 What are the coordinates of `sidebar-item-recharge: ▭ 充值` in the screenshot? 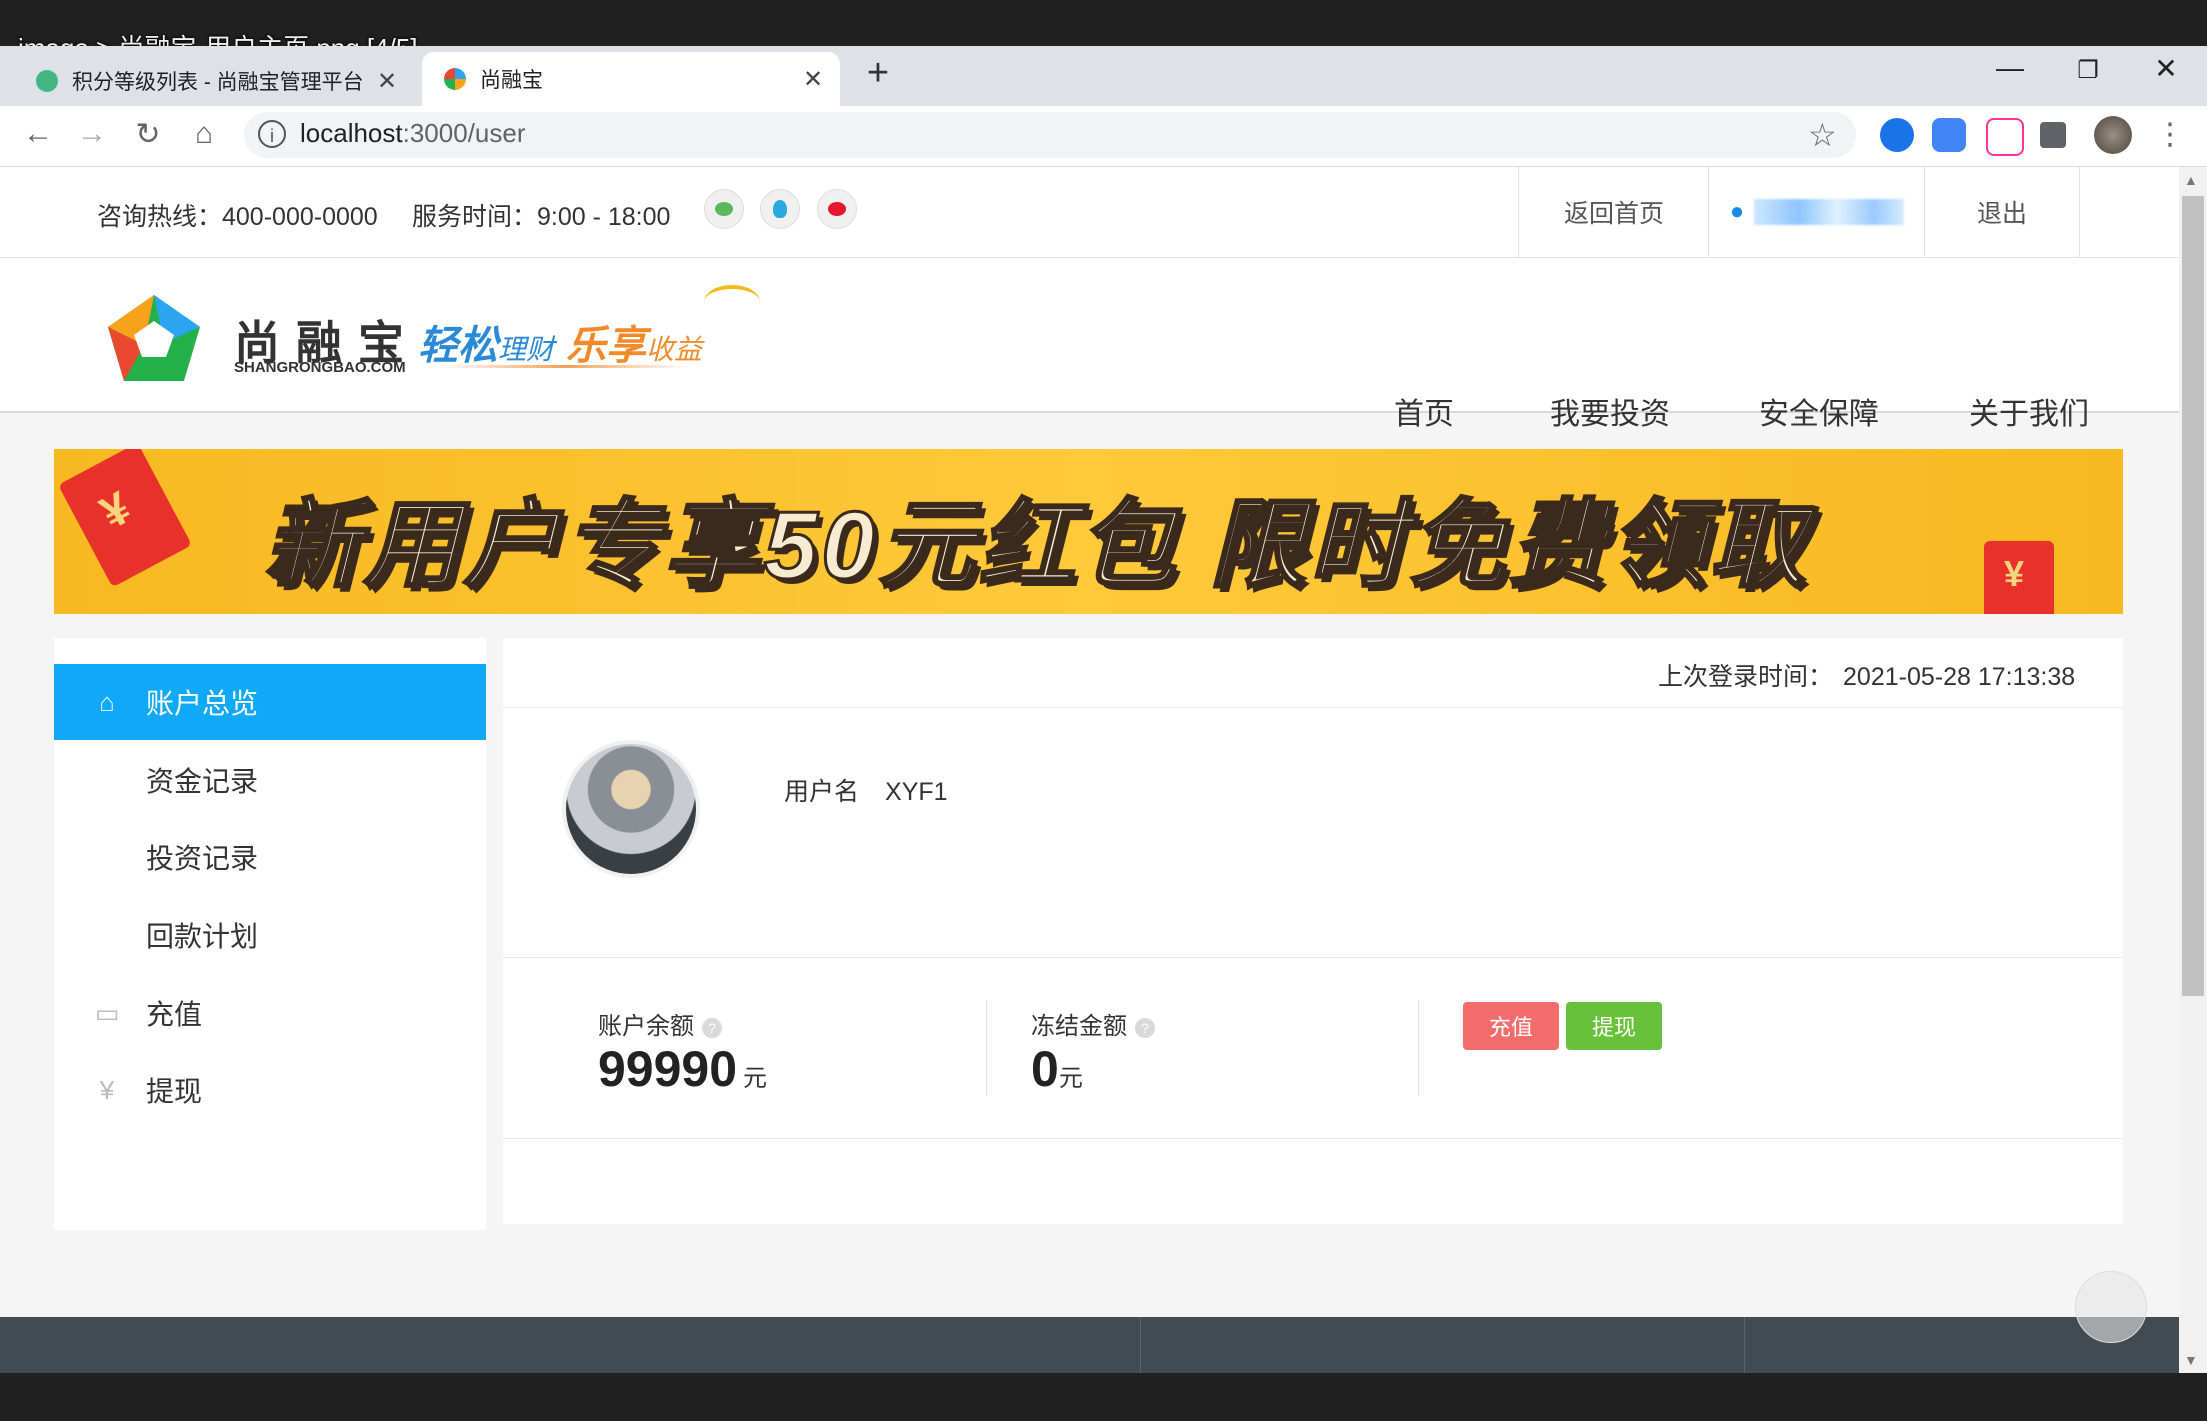 It's located at (270, 1013).